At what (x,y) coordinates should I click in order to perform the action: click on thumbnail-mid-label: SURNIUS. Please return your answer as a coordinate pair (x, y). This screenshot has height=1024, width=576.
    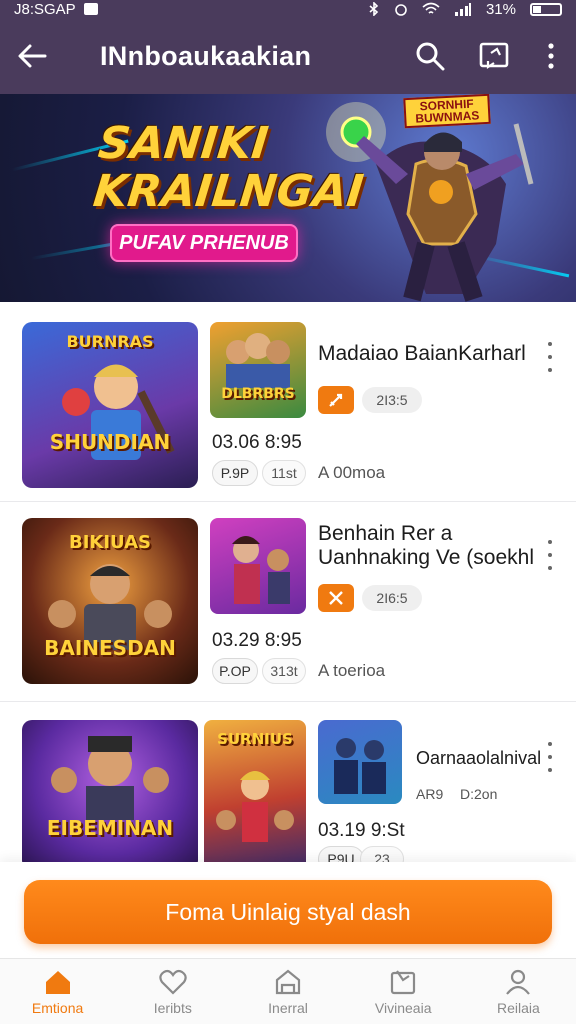
    Looking at the image, I should click on (255, 739).